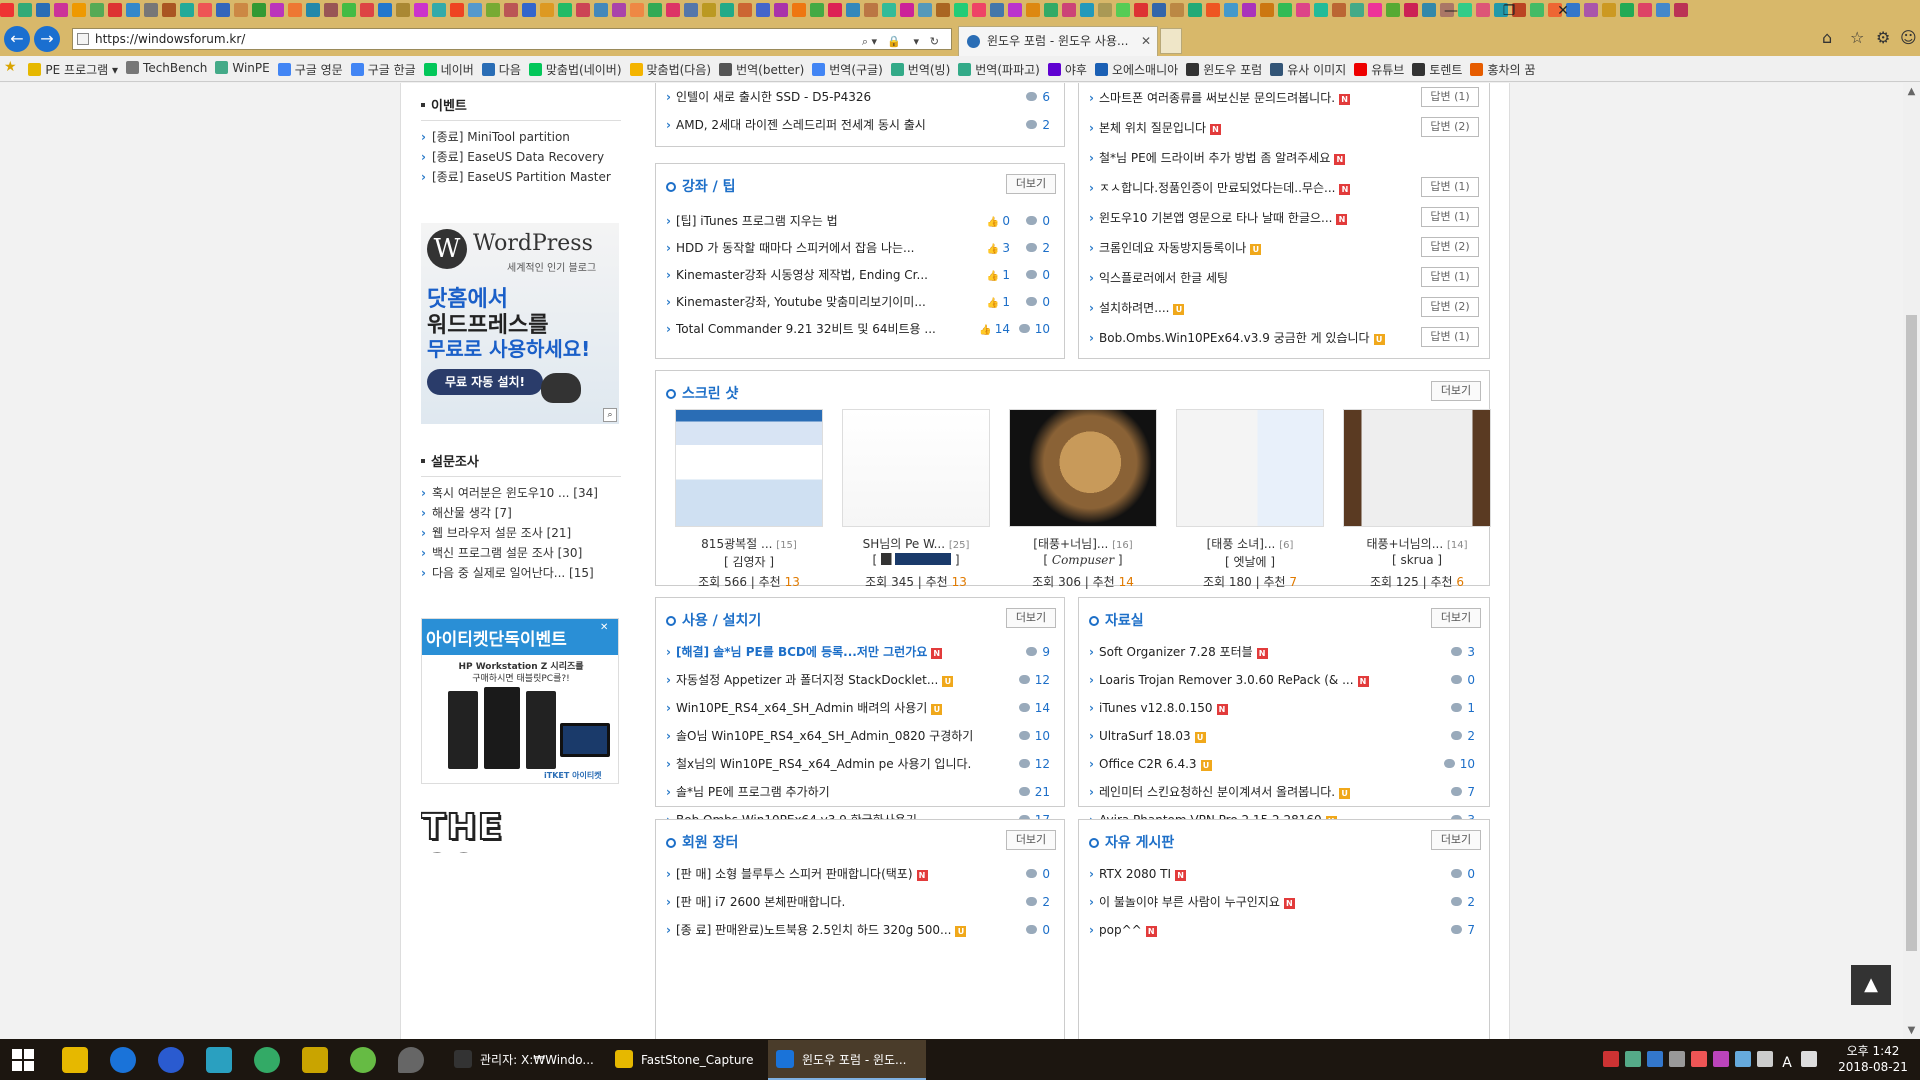  I want to click on list-item: AMD, 2세대 라이젠 스레드리퍼 전세계 동시 출시 2, so click(860, 125).